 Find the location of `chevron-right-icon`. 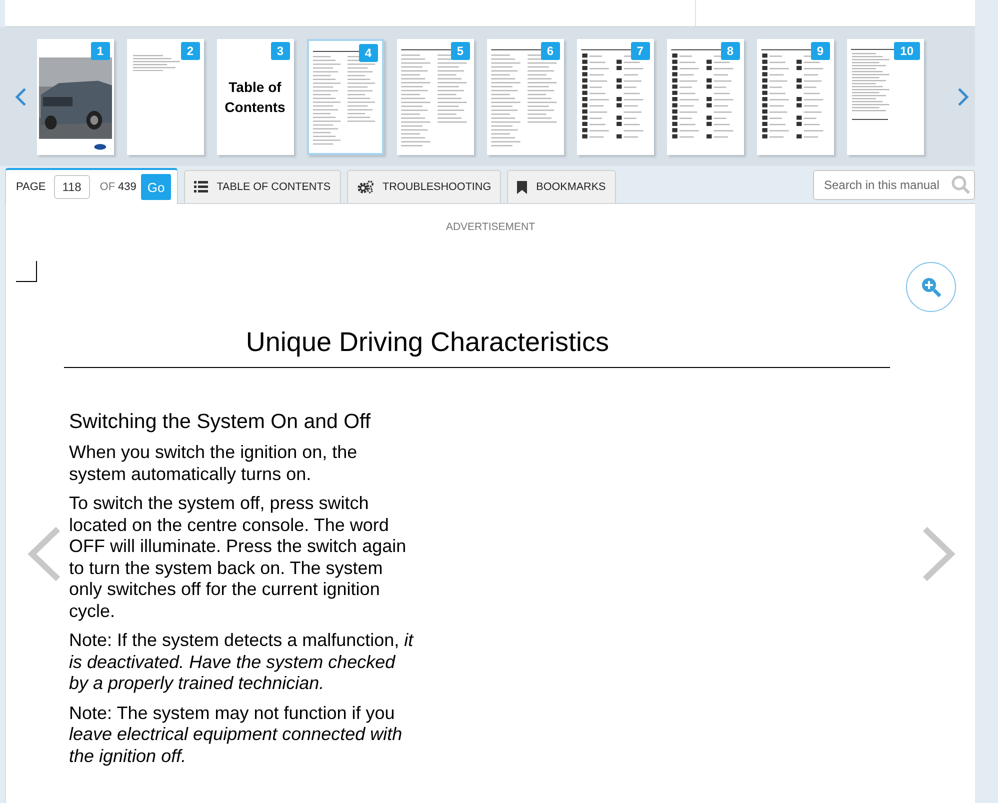

chevron-right-icon is located at coordinates (963, 96).